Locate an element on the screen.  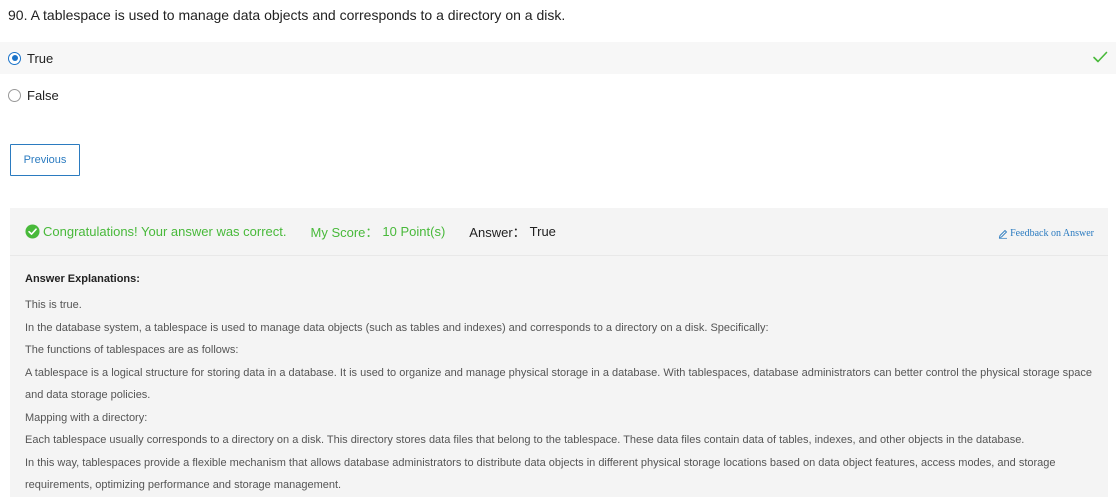
explanation-paragraph: This is true. is located at coordinates (53, 305).